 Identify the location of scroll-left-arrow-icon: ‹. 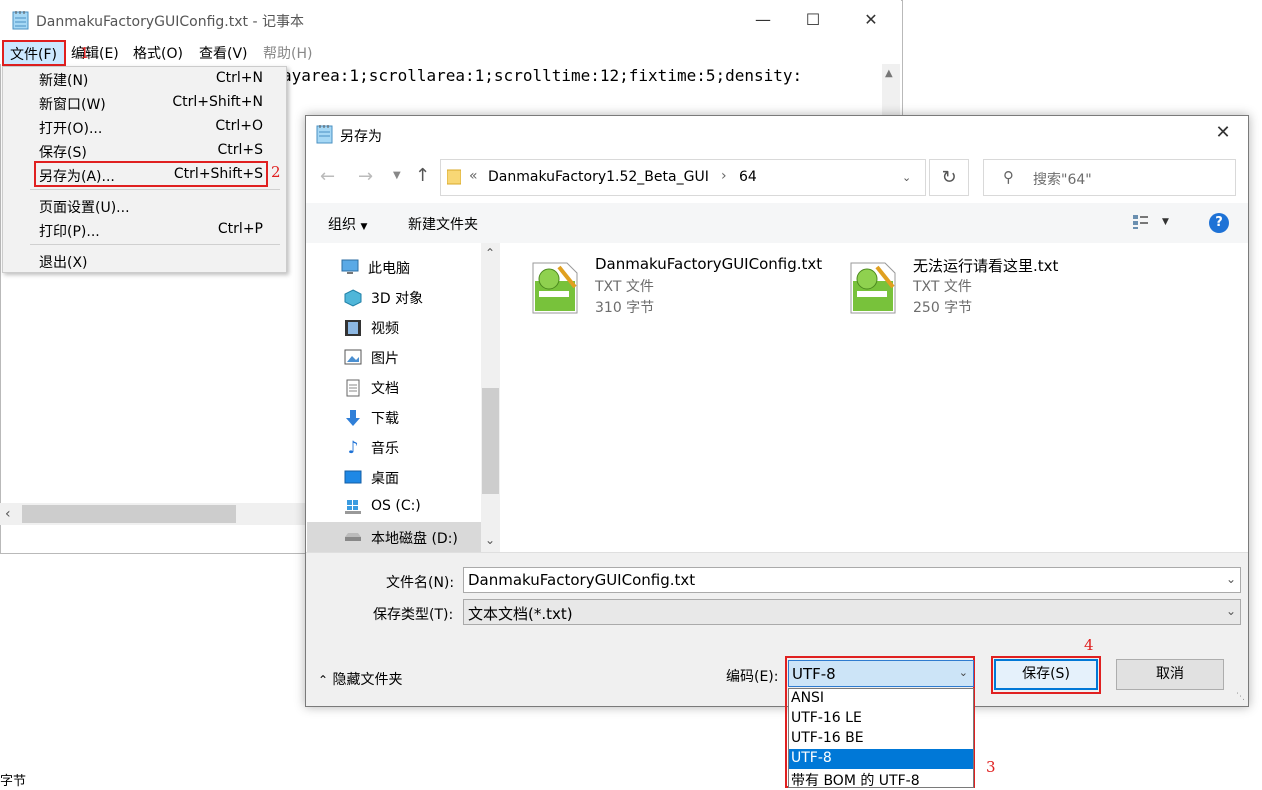
(8, 514).